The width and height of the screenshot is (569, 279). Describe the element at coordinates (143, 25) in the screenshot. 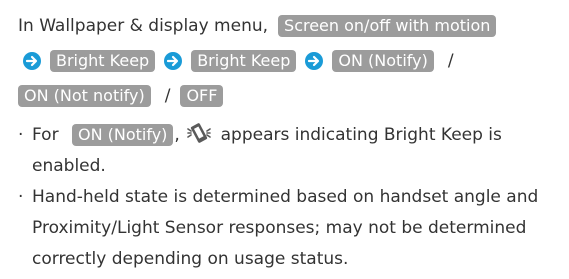

I see `intro-text: In Wallpaper & display menu,` at that location.